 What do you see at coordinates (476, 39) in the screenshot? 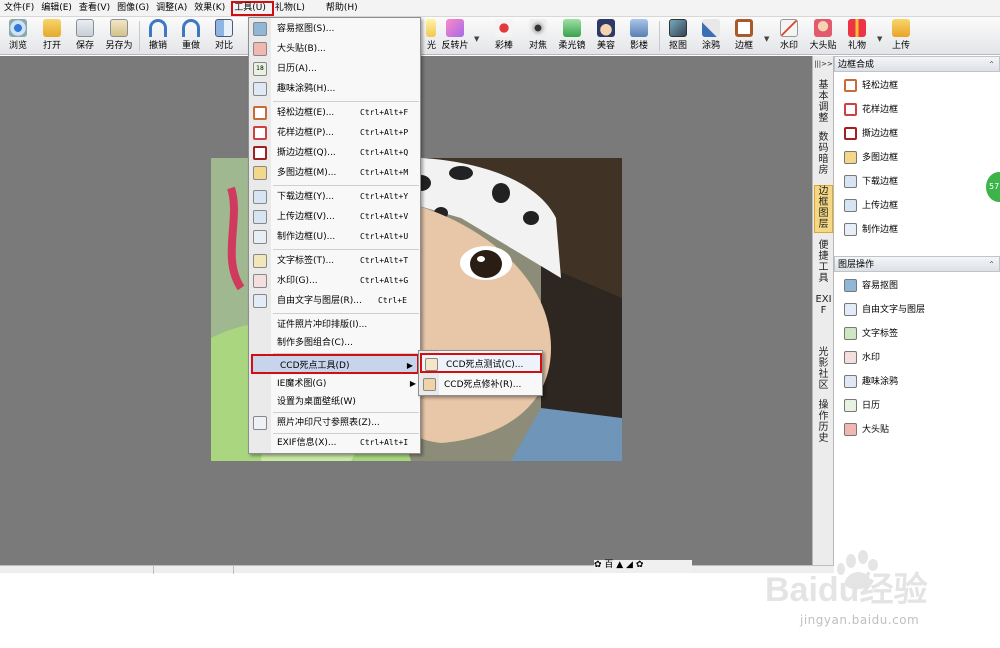
I see `more-effects-arrow-icon: ▼` at bounding box center [476, 39].